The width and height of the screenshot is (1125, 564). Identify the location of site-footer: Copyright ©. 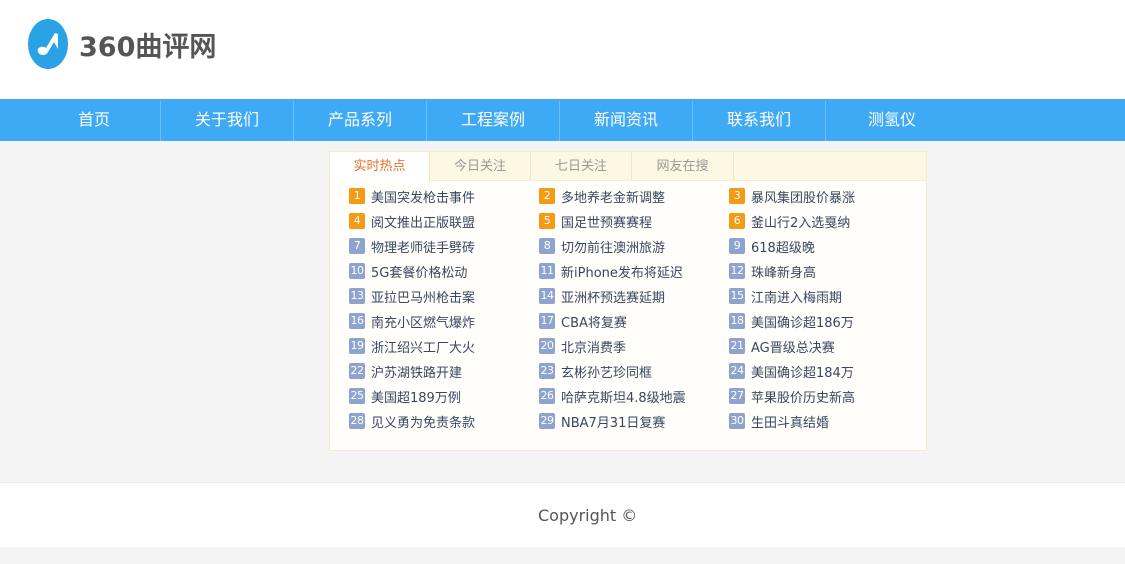
(562, 514).